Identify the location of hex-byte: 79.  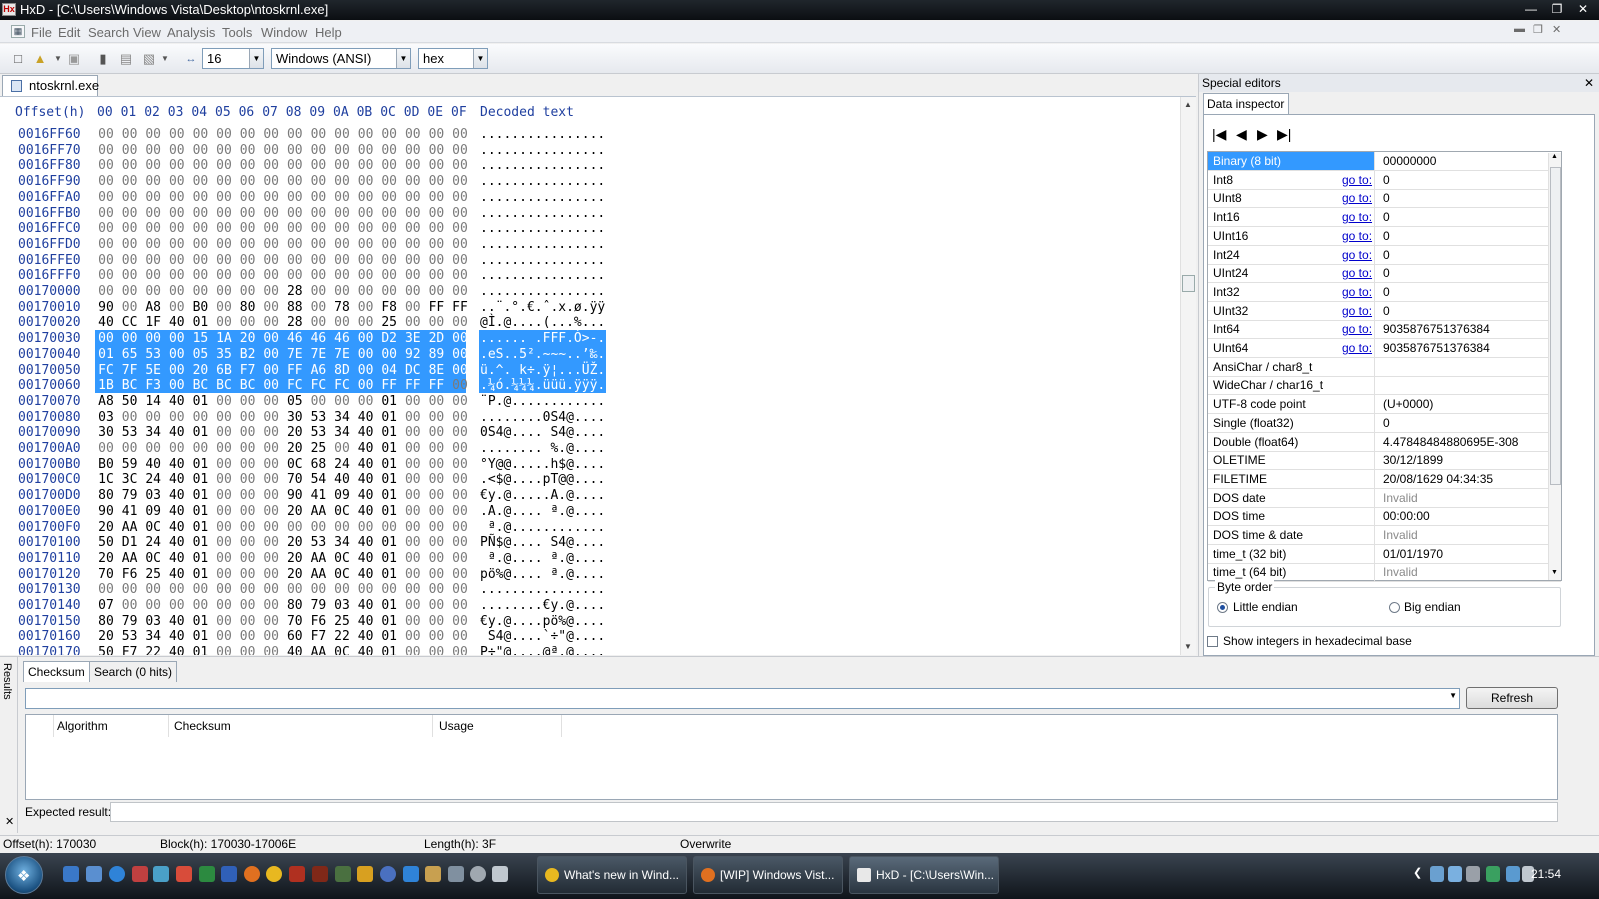
(130, 495).